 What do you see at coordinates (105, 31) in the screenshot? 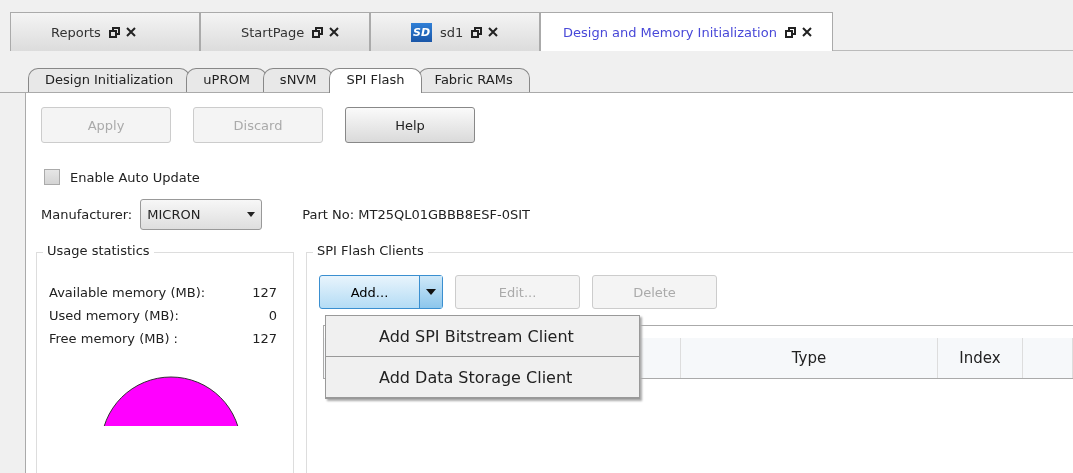
I see `document-tab: Reports` at bounding box center [105, 31].